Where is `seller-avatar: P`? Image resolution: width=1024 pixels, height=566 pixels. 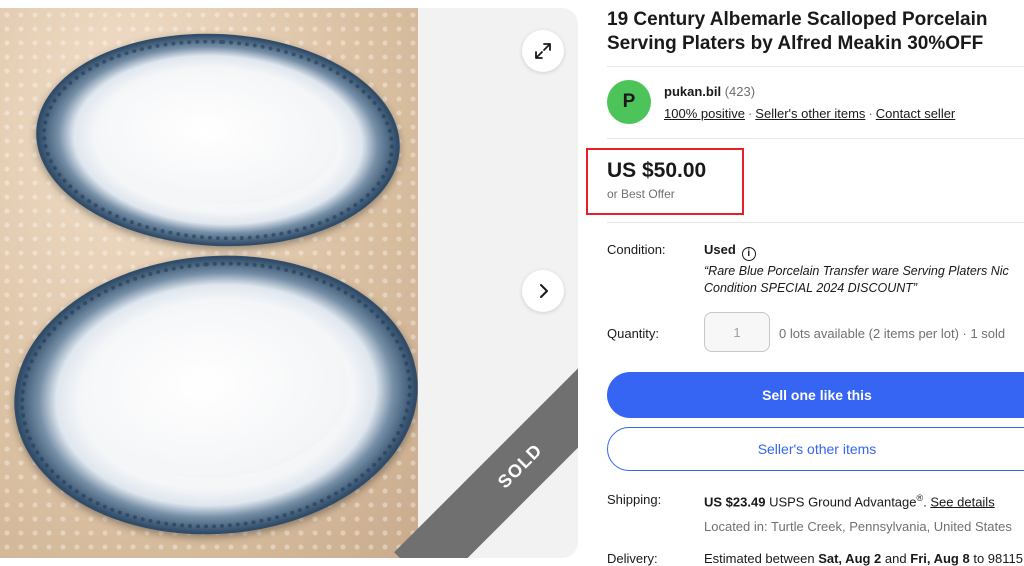
seller-avatar: P is located at coordinates (629, 102).